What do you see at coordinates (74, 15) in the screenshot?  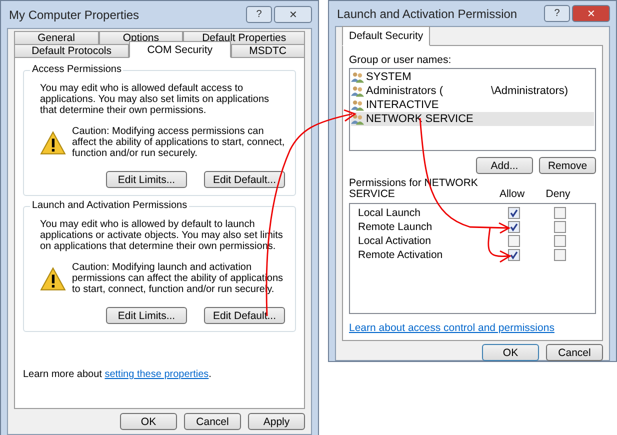 I see `window-title: My Computer Properties` at bounding box center [74, 15].